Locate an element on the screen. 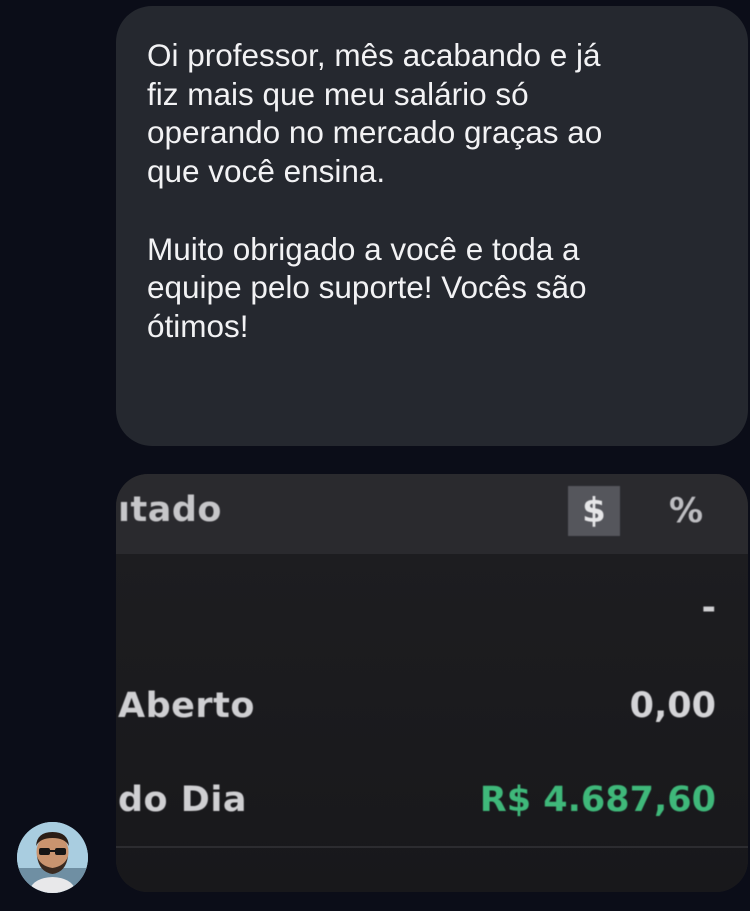  row-label: do Dia is located at coordinates (182, 800).